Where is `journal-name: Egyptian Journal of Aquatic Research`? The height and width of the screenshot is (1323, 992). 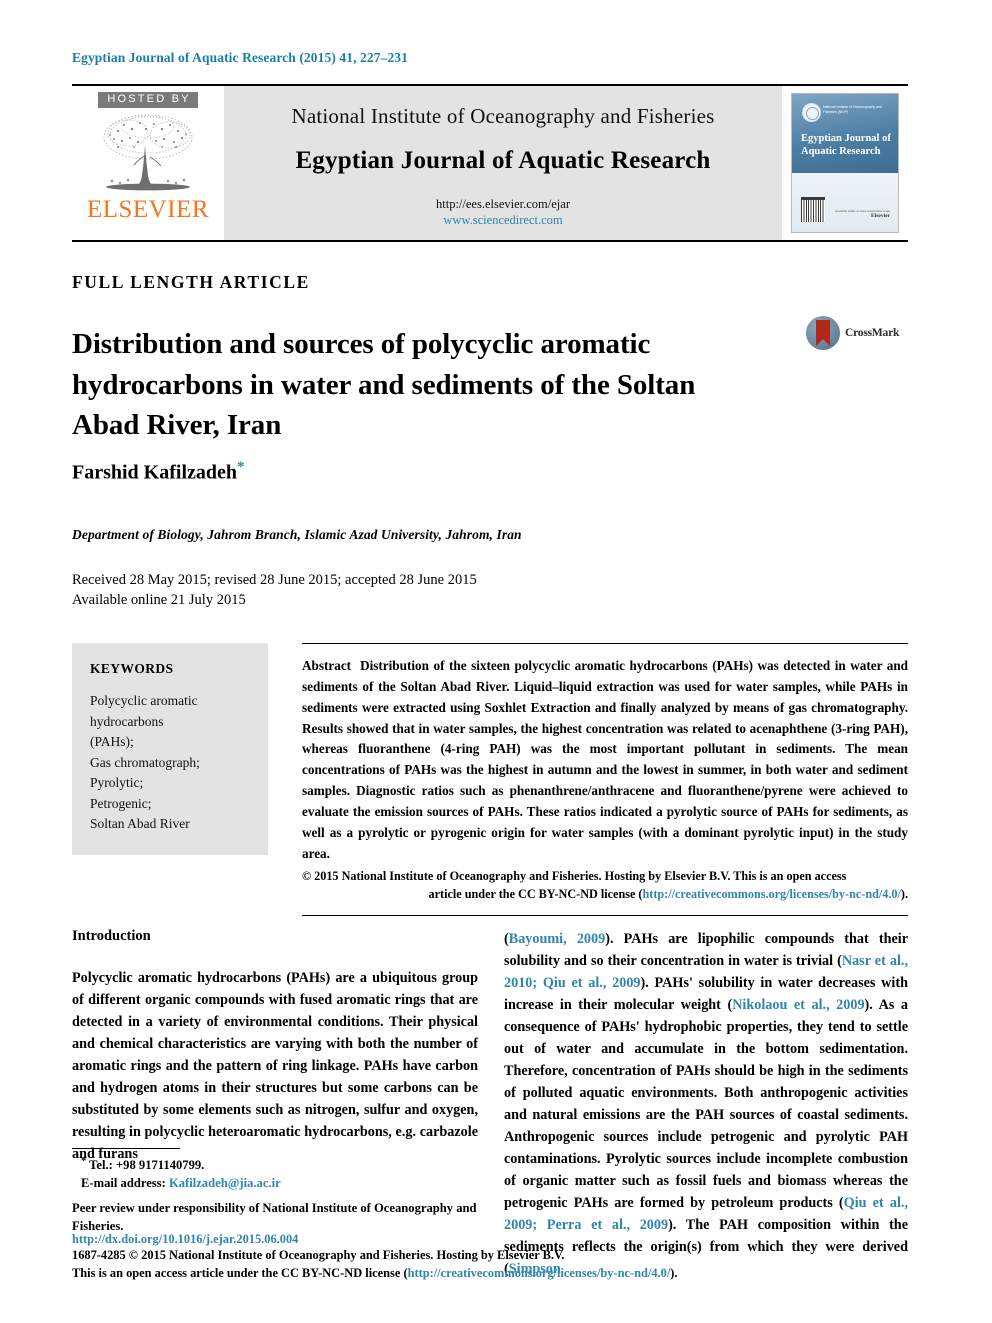
journal-name: Egyptian Journal of Aquatic Research is located at coordinates (503, 160).